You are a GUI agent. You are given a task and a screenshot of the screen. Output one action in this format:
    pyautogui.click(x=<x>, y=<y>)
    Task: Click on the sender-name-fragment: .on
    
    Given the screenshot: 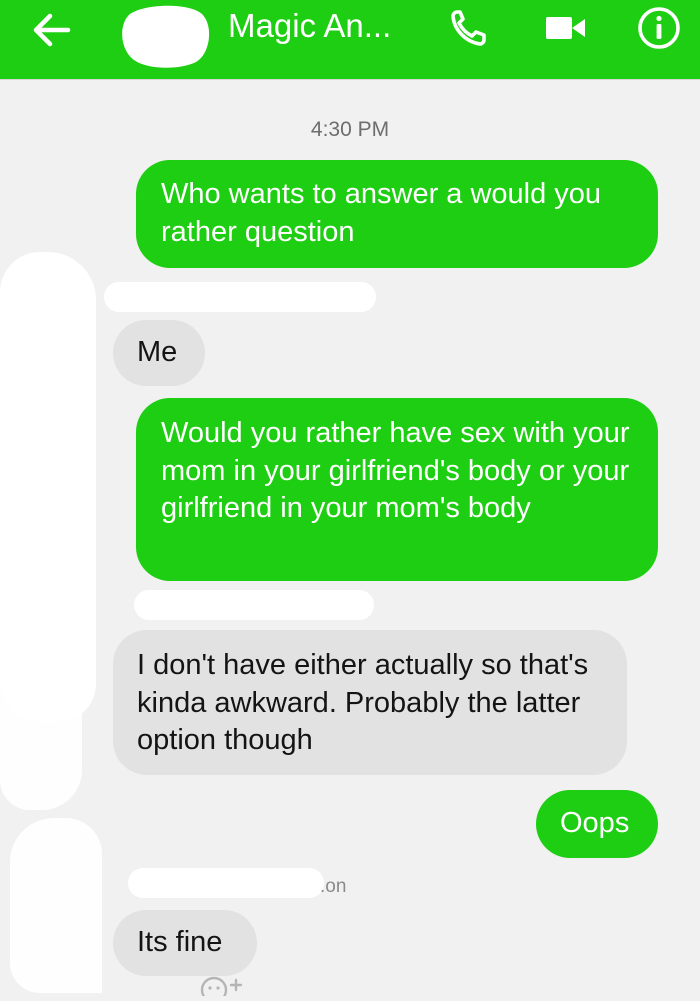 What is the action you would take?
    pyautogui.click(x=333, y=886)
    